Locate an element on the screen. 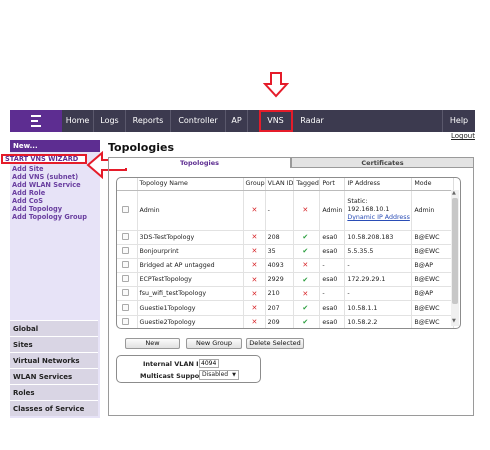 This screenshot has height=450, width=490. sidebar-section-wlan-services: WLAN Services is located at coordinates (54, 376).